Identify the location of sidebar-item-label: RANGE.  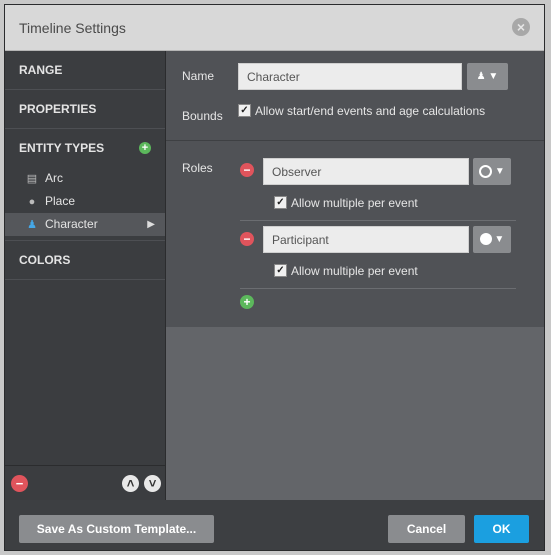
(41, 70).